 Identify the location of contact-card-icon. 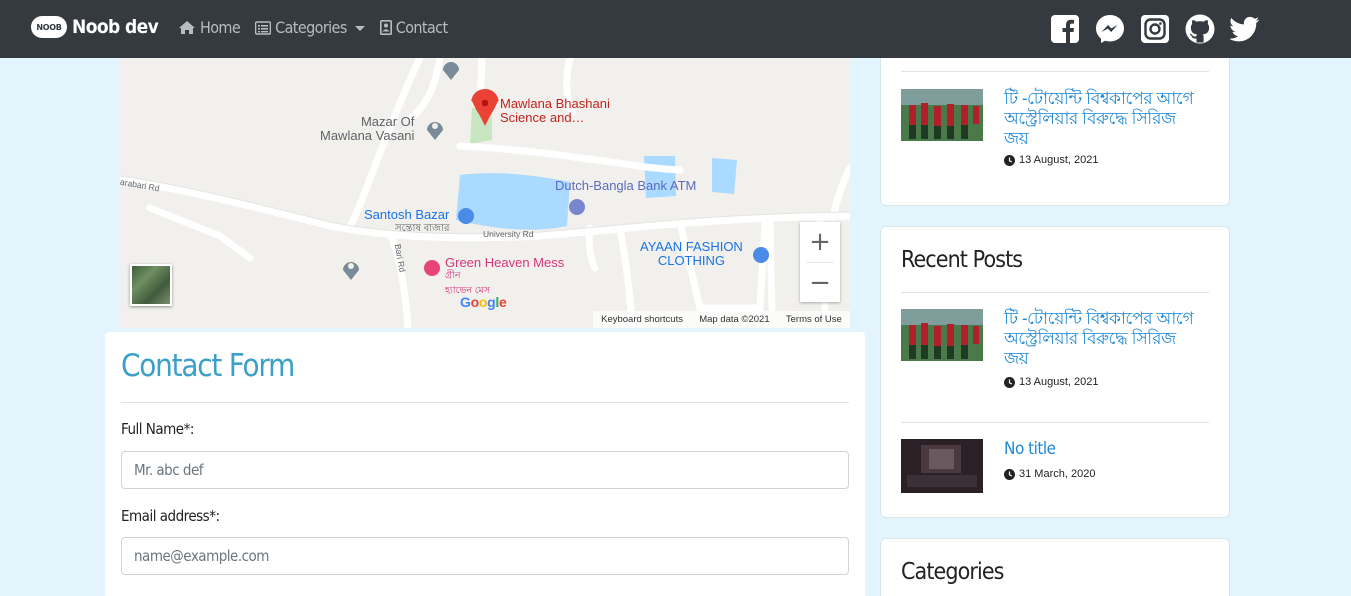
(385, 27).